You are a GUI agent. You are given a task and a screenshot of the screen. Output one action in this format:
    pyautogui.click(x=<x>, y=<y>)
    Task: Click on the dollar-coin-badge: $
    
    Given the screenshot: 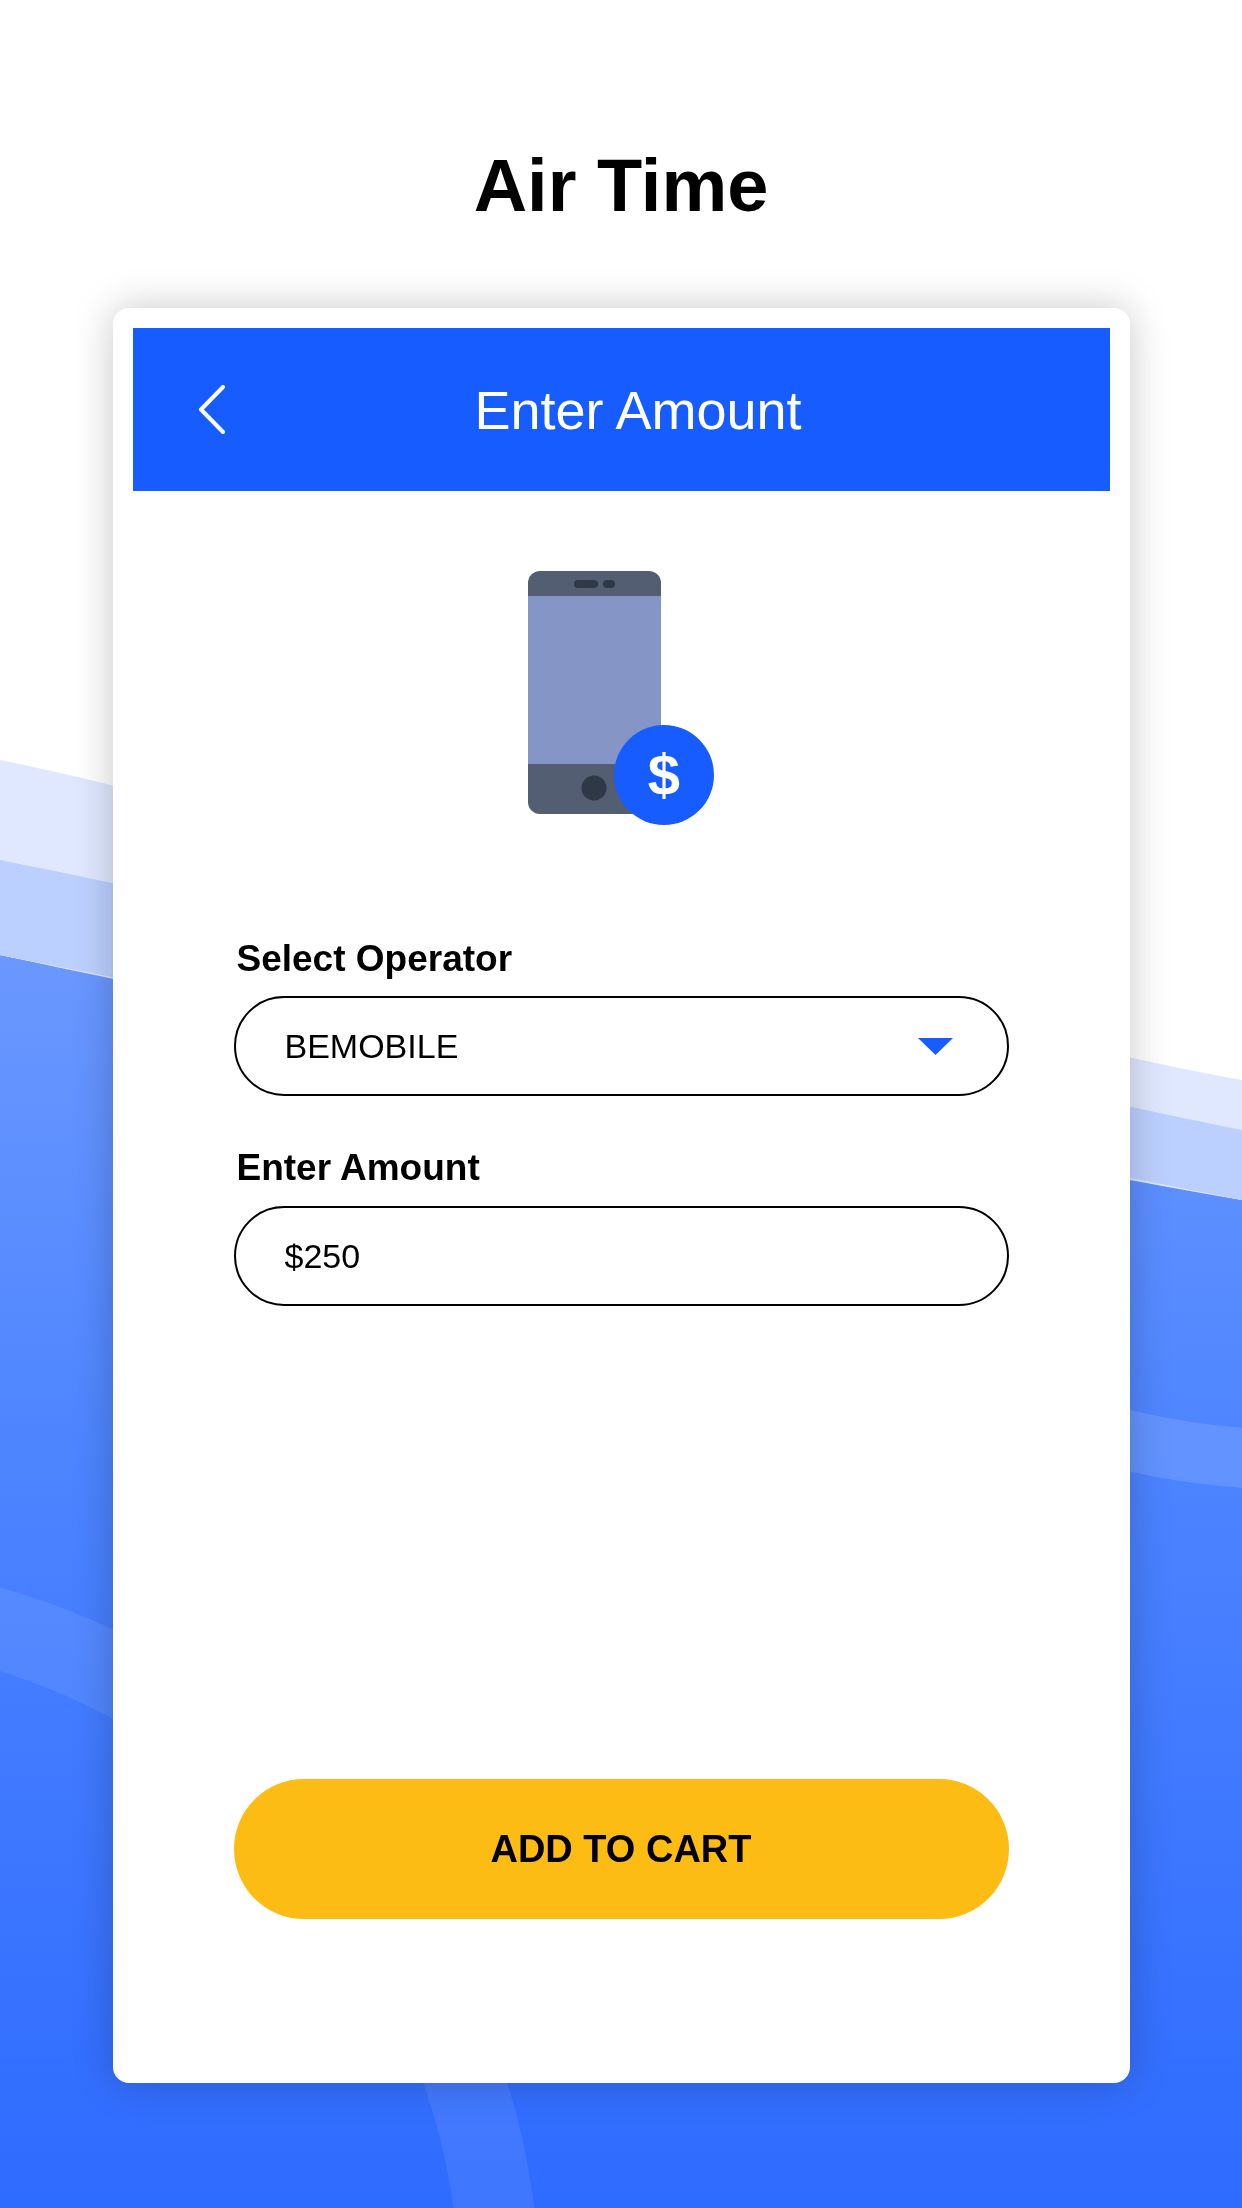 What is the action you would take?
    pyautogui.click(x=664, y=775)
    